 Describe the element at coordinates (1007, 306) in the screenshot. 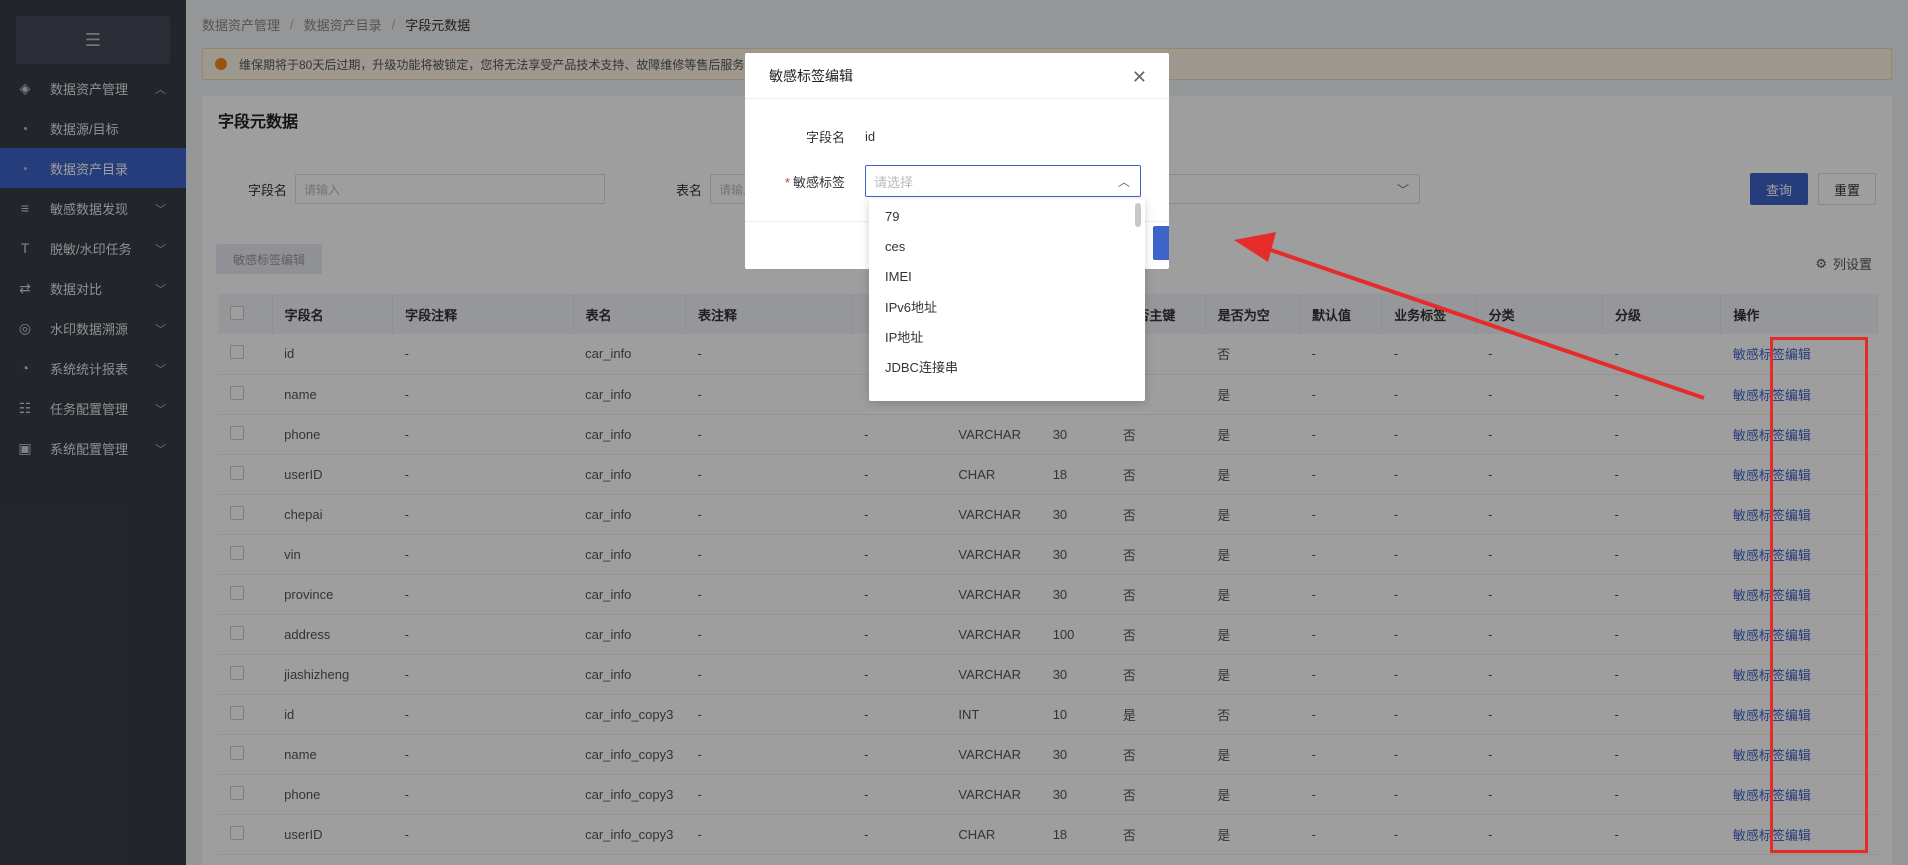

I see `tag-option: IPv6地址` at that location.